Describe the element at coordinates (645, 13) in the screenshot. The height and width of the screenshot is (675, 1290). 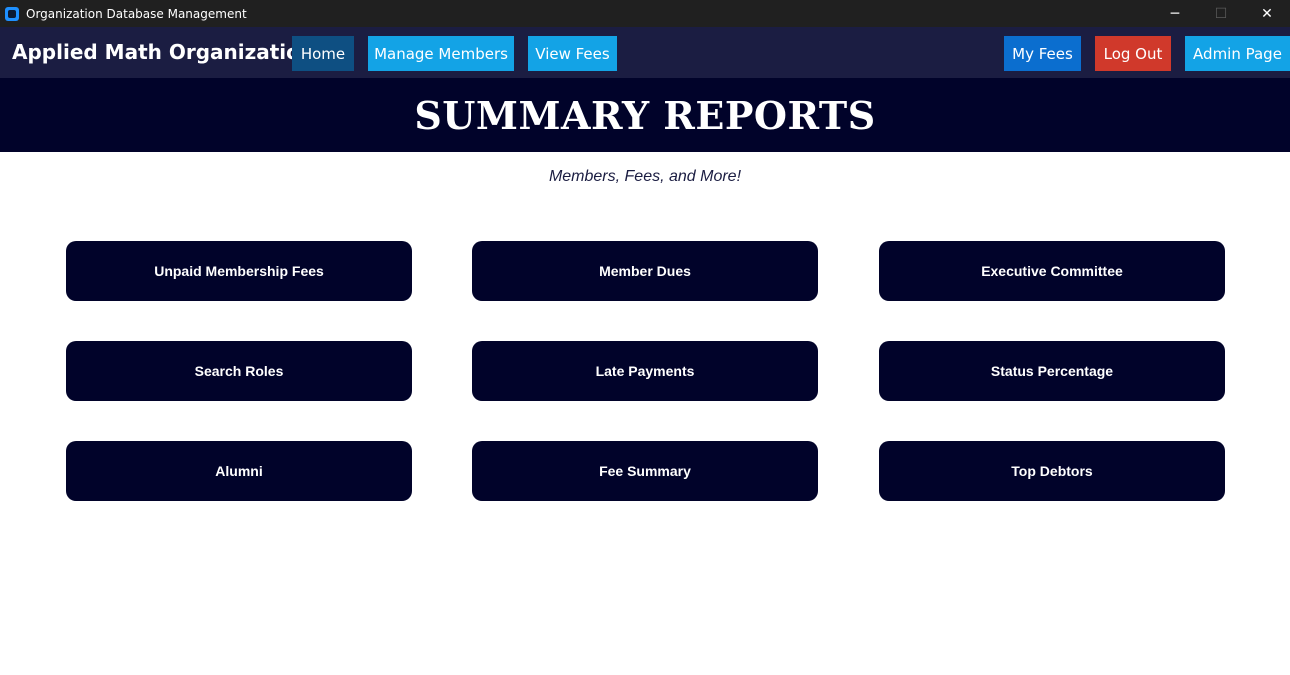
I see `window-titlebar: Organization Database Management ─ ☐ ✕` at that location.